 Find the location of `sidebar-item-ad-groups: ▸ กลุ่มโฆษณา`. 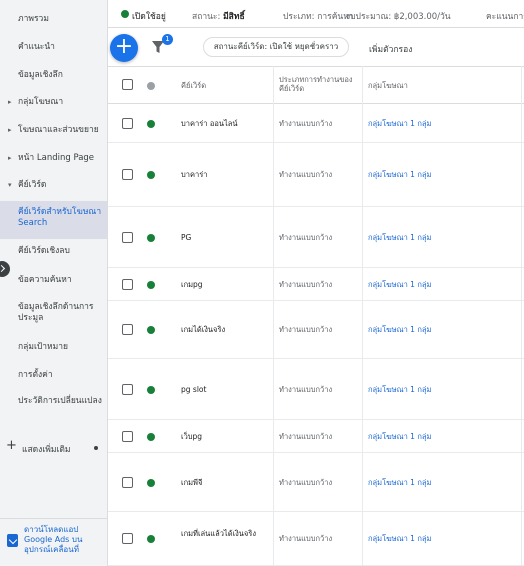

sidebar-item-ad-groups: ▸ กลุ่มโฆษณา is located at coordinates (53, 103).